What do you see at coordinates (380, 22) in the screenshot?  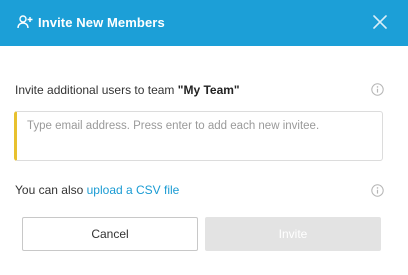 I see `close-icon` at bounding box center [380, 22].